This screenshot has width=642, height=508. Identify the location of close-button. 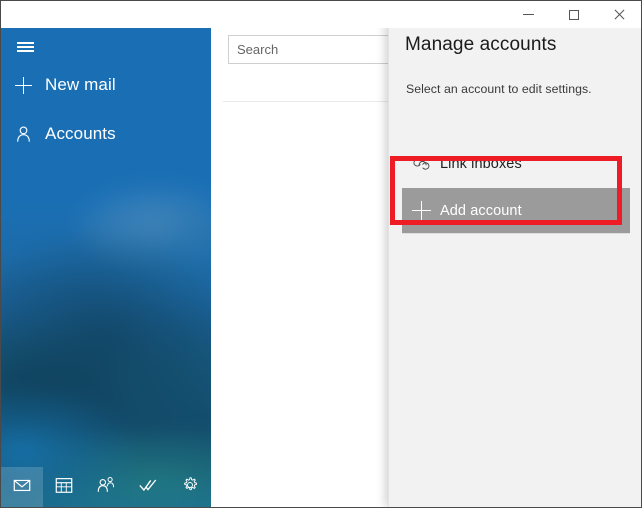
(618, 14).